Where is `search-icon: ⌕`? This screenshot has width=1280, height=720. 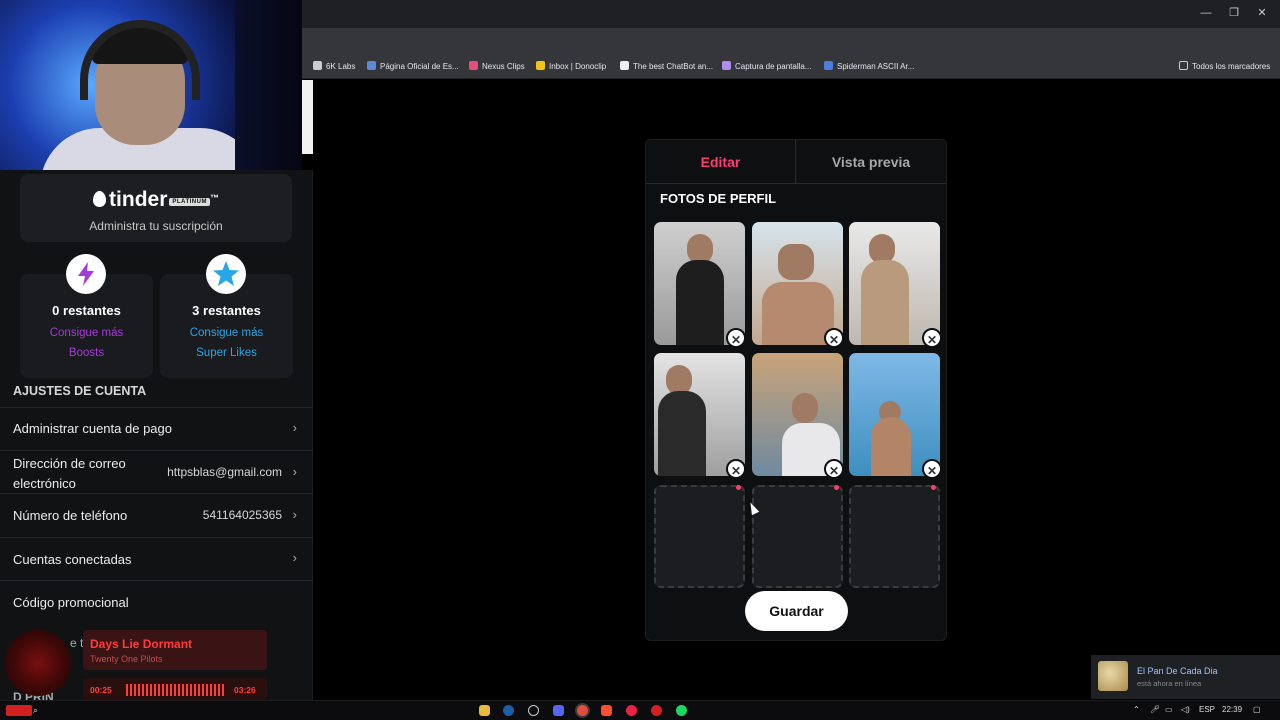
search-icon: ⌕ is located at coordinates (38, 710).